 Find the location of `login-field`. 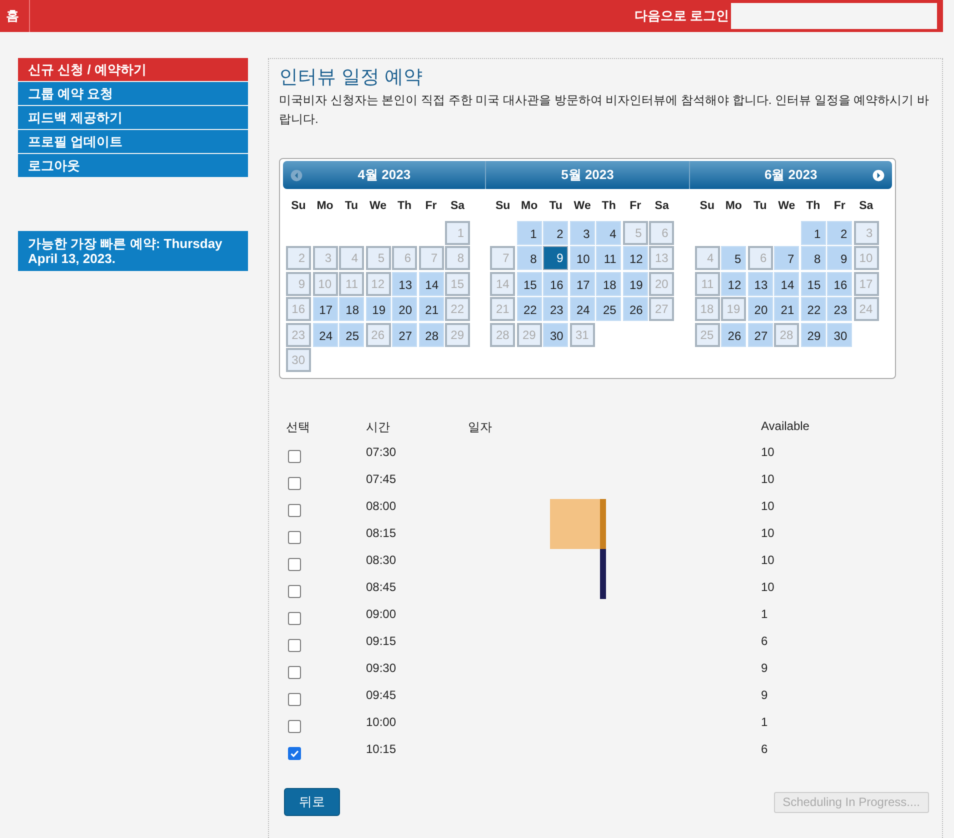

login-field is located at coordinates (834, 16).